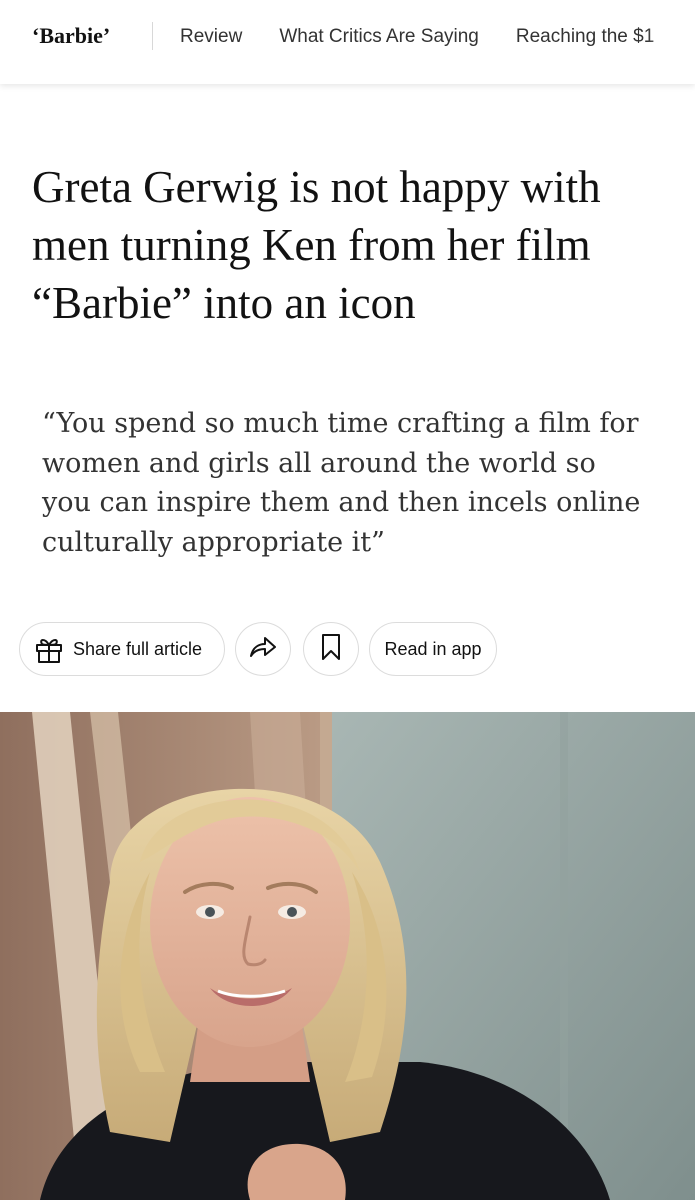  I want to click on read-in-app-label: Read in app, so click(433, 648).